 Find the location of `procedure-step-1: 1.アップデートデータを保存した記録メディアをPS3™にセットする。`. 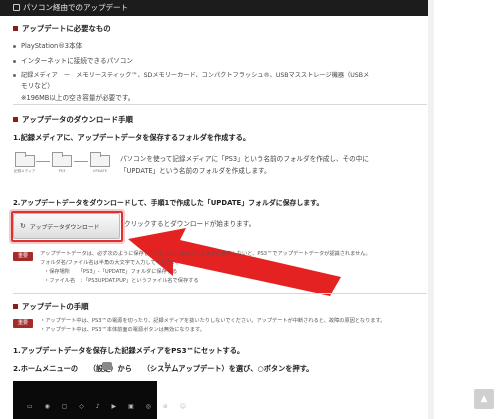

procedure-step-1: 1.アップデートデータを保存した記録メディアをPS3™にセットする。 is located at coordinates (129, 350).